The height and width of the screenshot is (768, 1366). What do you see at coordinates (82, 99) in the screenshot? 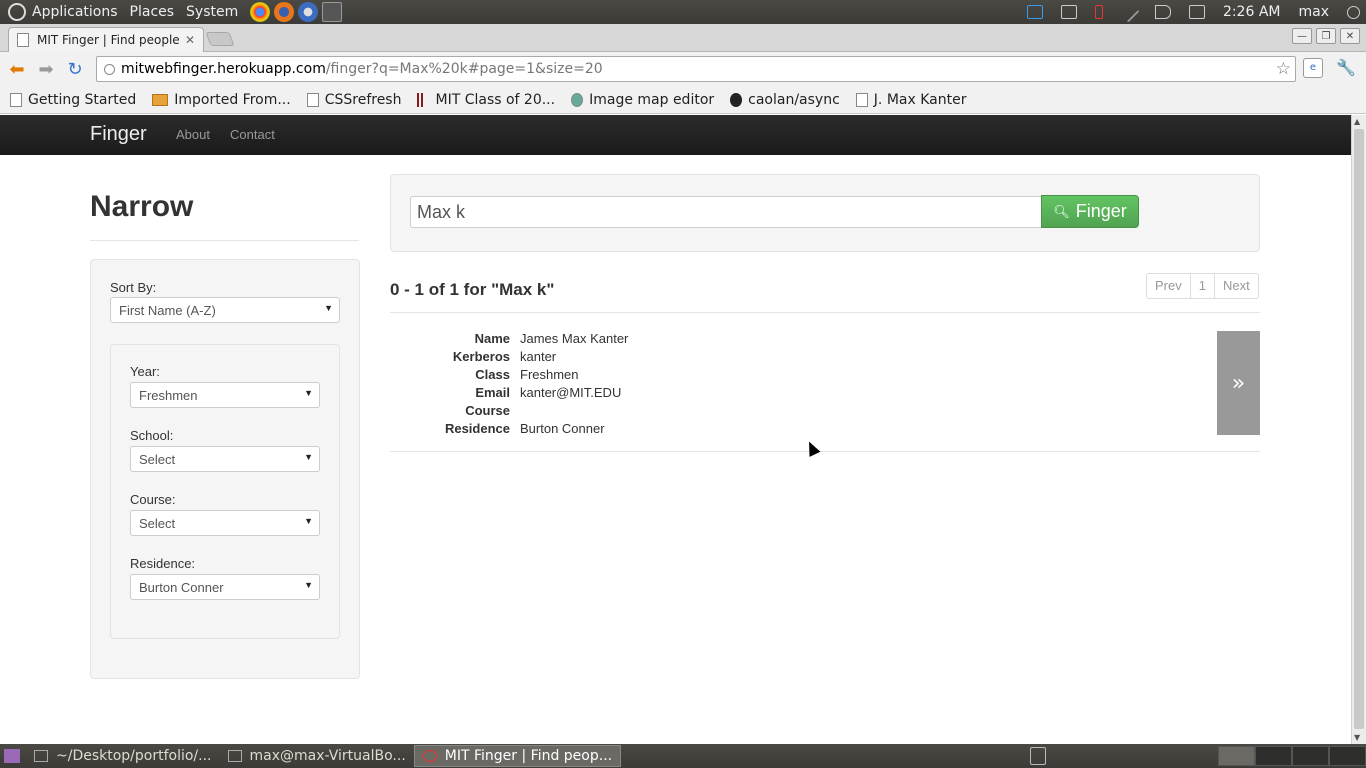
I see `bookmark-label: Getting Started` at bounding box center [82, 99].